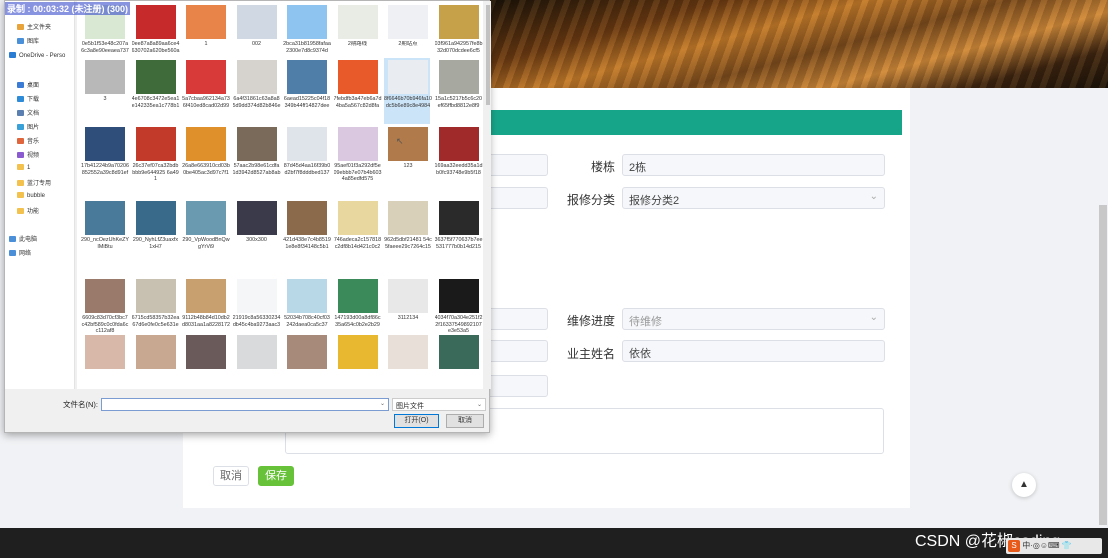 This screenshot has height=558, width=1108. What do you see at coordinates (307, 321) in the screenshot?
I see `file-name: 52034b708c40cf03242daea0ca5c37` at bounding box center [307, 321].